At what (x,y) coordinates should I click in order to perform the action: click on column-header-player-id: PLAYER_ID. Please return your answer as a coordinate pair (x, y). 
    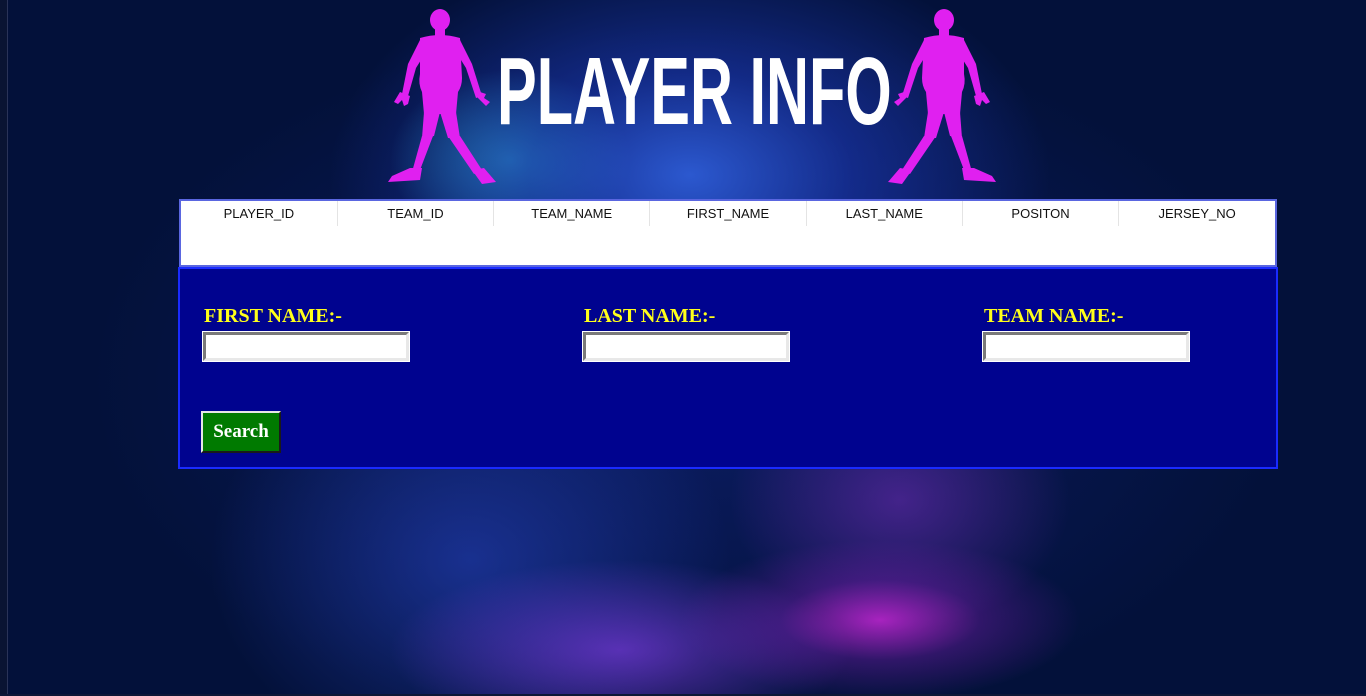
    Looking at the image, I should click on (259, 213).